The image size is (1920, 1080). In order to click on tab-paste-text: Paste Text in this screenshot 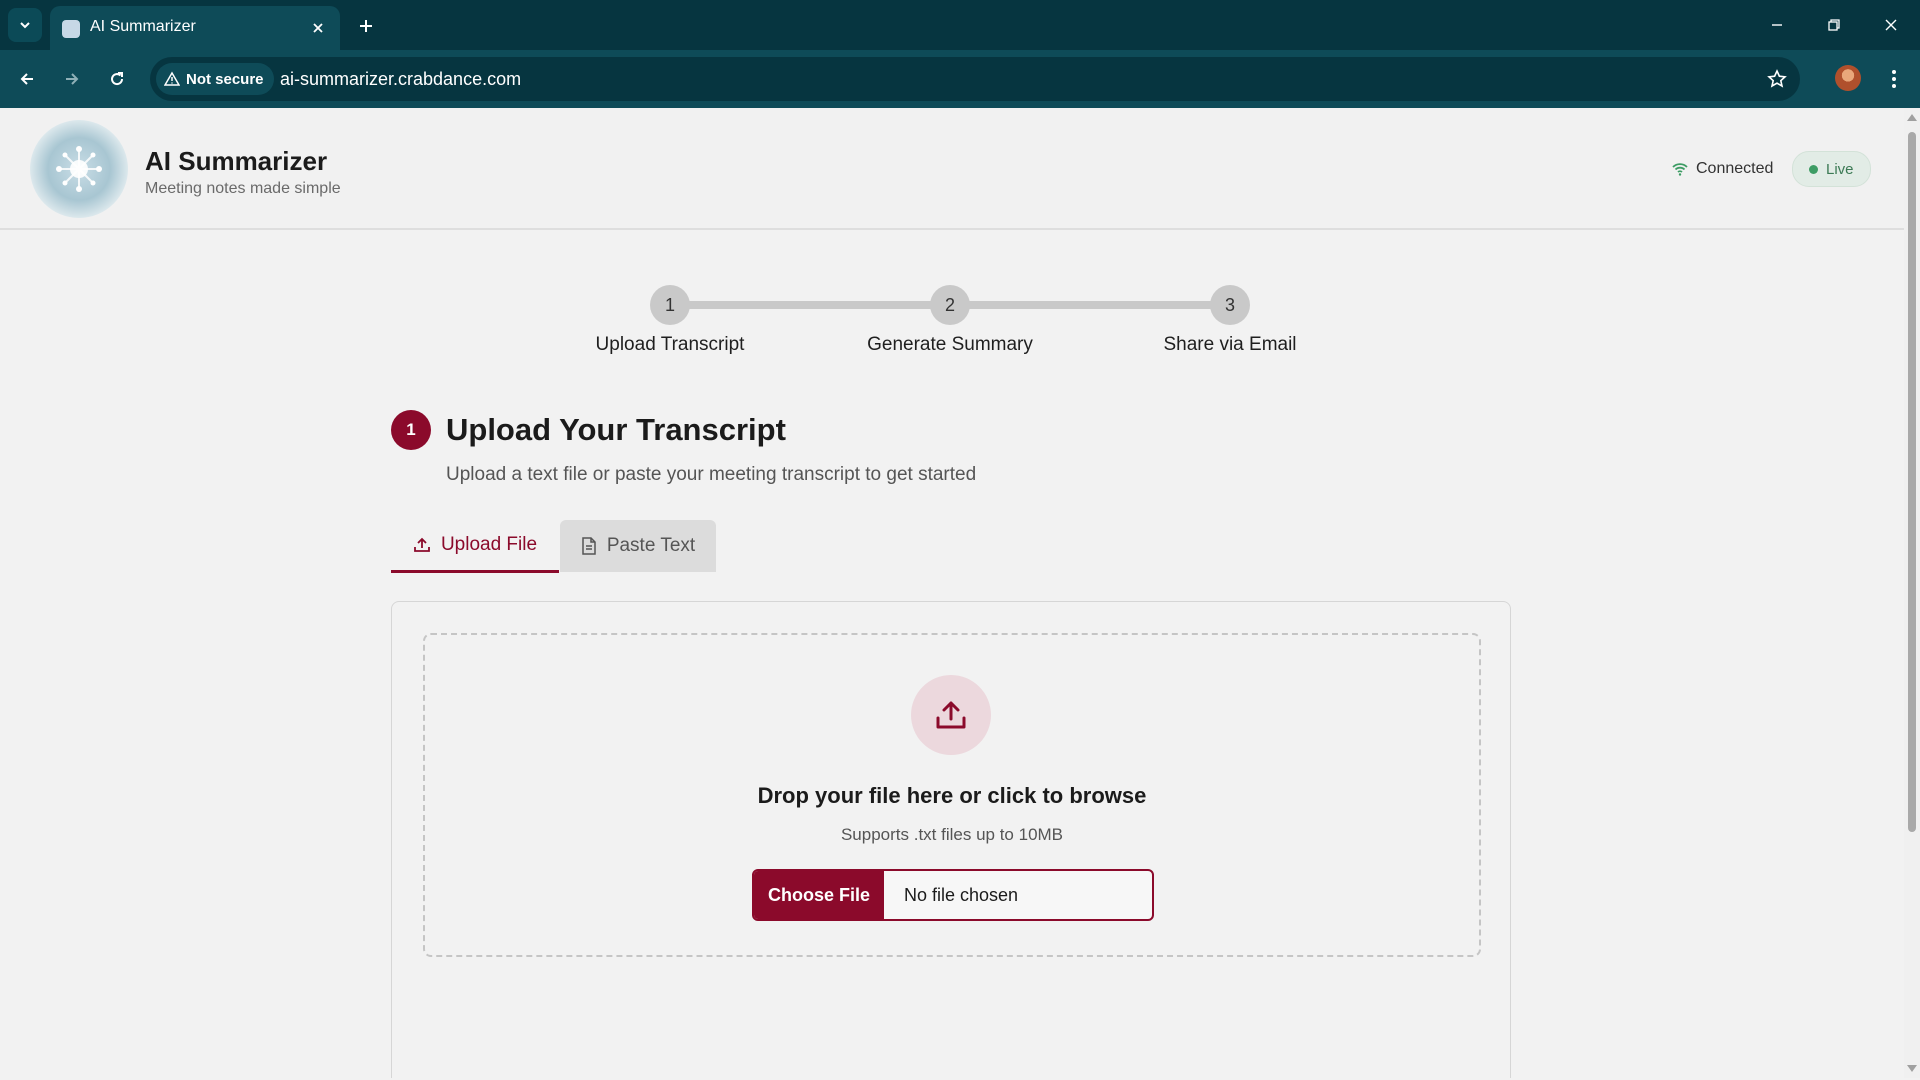, I will do `click(638, 546)`.